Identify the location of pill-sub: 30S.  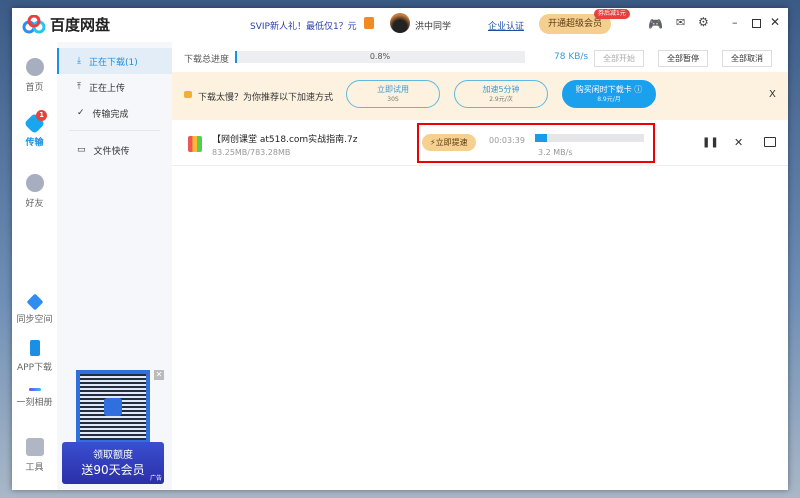
(393, 99).